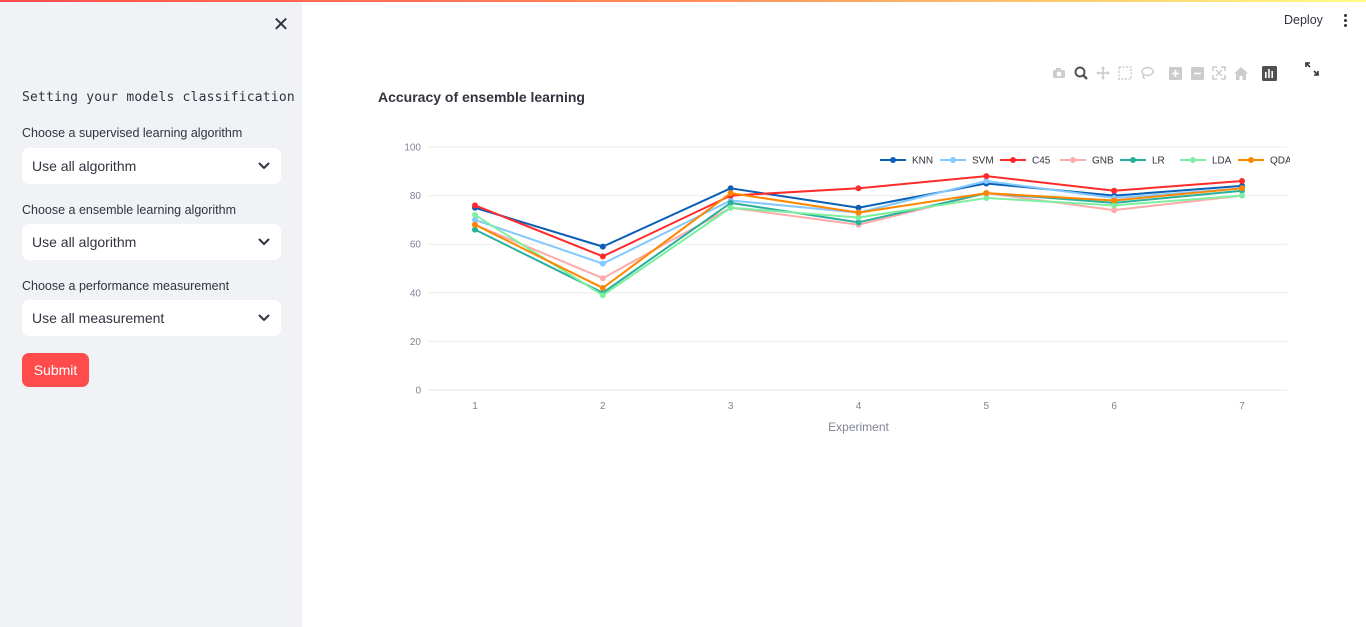 Image resolution: width=1366 pixels, height=627 pixels. What do you see at coordinates (1269, 73) in the screenshot?
I see `plotly-logo-icon` at bounding box center [1269, 73].